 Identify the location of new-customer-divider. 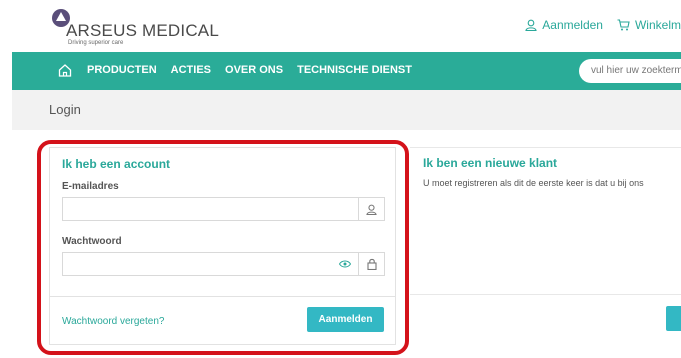
(545, 294).